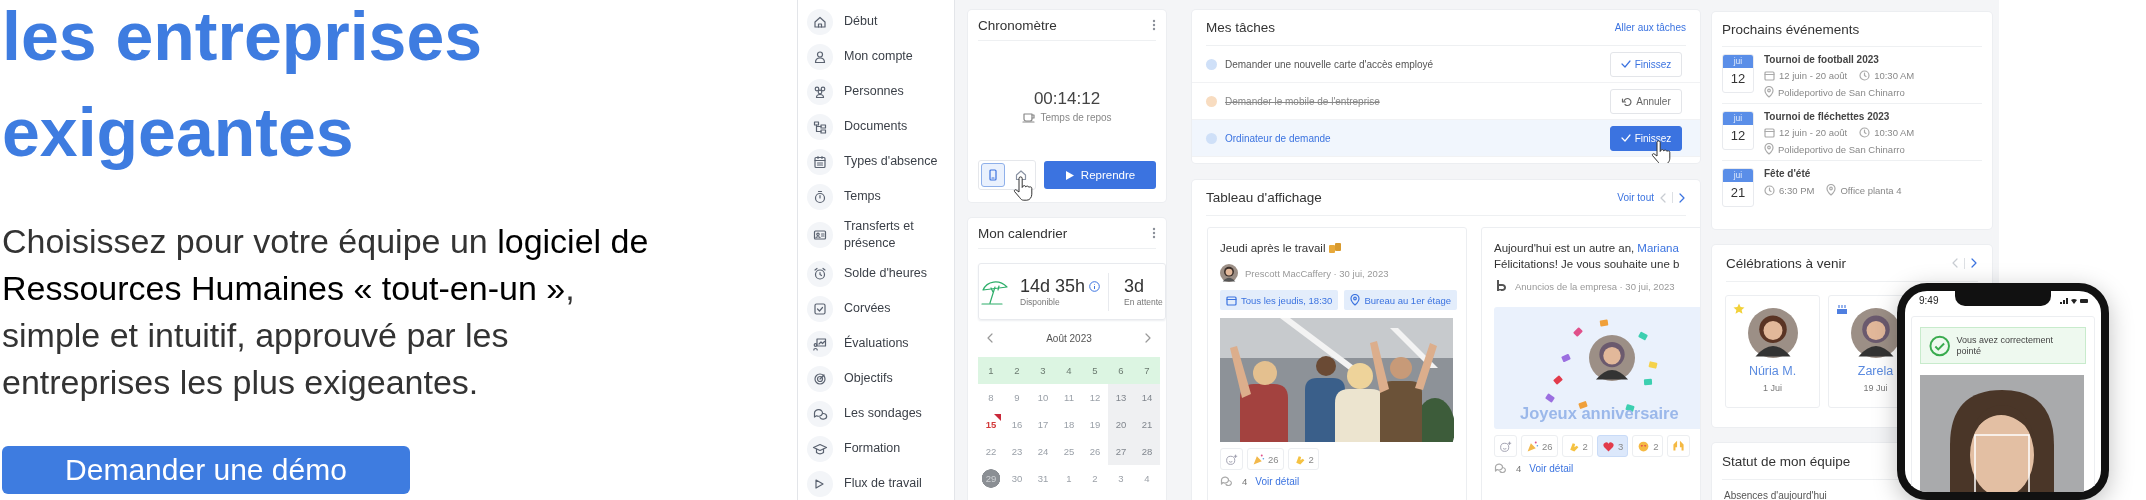 The image size is (2146, 500). What do you see at coordinates (1043, 424) in the screenshot?
I see `calendar-day: 17` at bounding box center [1043, 424].